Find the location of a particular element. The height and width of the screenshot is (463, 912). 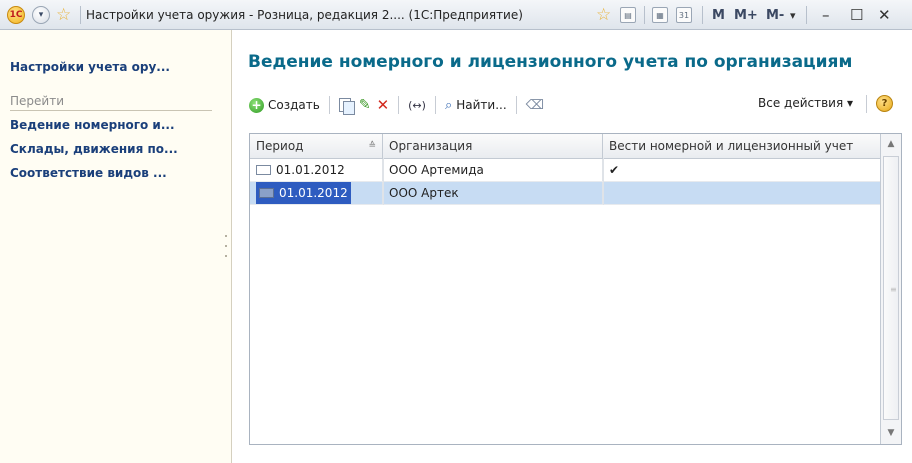

move-arrows-icon: (↔) is located at coordinates (417, 105).